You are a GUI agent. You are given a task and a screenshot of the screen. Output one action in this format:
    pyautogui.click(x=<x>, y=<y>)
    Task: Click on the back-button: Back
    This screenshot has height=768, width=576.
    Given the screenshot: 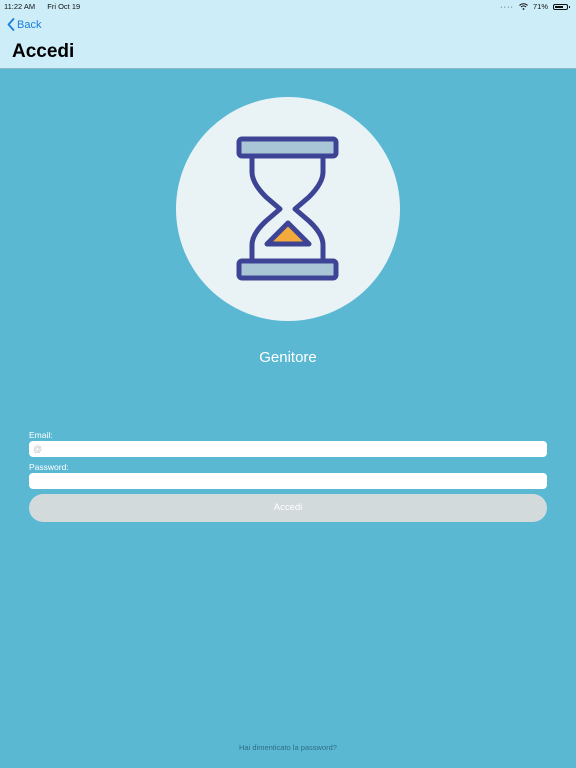 What is the action you would take?
    pyautogui.click(x=24, y=24)
    